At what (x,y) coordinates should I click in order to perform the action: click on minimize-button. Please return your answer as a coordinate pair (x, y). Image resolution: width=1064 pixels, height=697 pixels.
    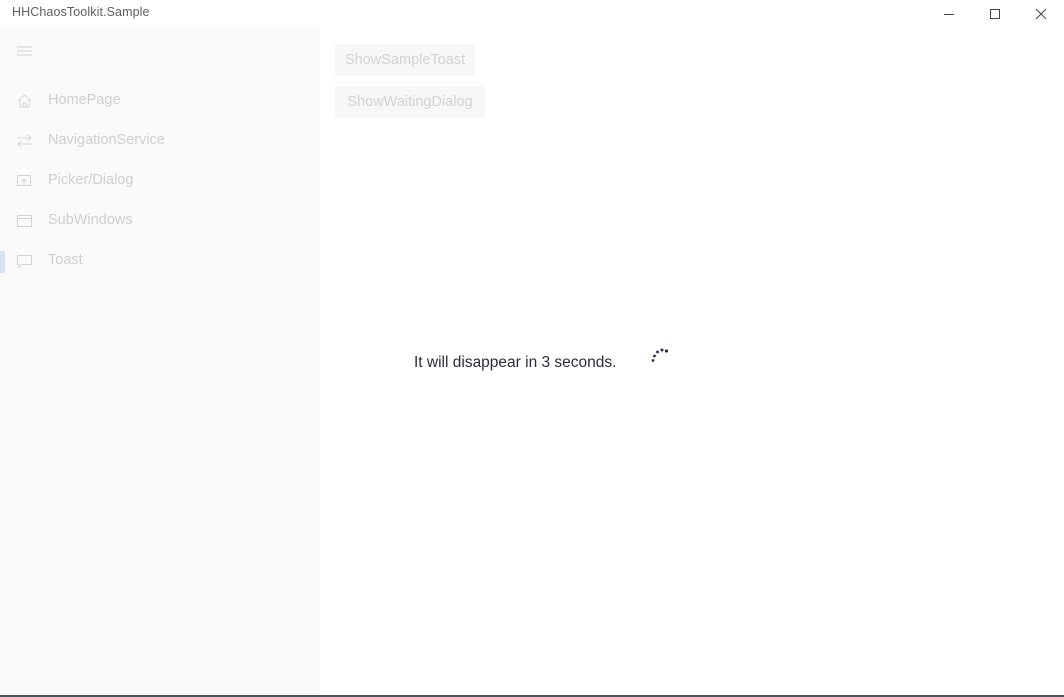
    Looking at the image, I should click on (949, 13).